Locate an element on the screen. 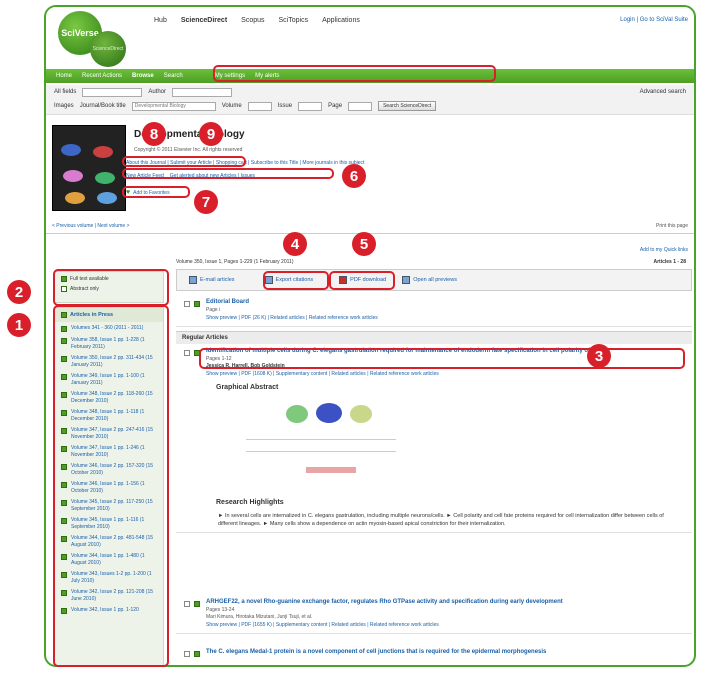 Image resolution: width=702 pixels, height=674 pixels. email-articles-button: E-mail articles is located at coordinates (212, 280).